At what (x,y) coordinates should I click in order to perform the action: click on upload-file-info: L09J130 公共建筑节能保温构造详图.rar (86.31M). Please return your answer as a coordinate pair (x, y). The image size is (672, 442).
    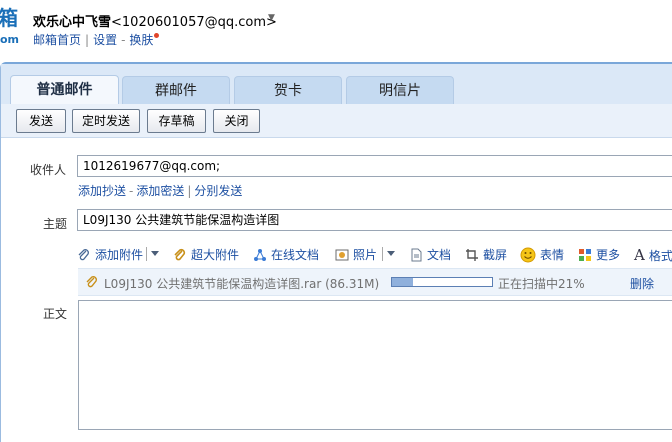
    Looking at the image, I should click on (241, 283).